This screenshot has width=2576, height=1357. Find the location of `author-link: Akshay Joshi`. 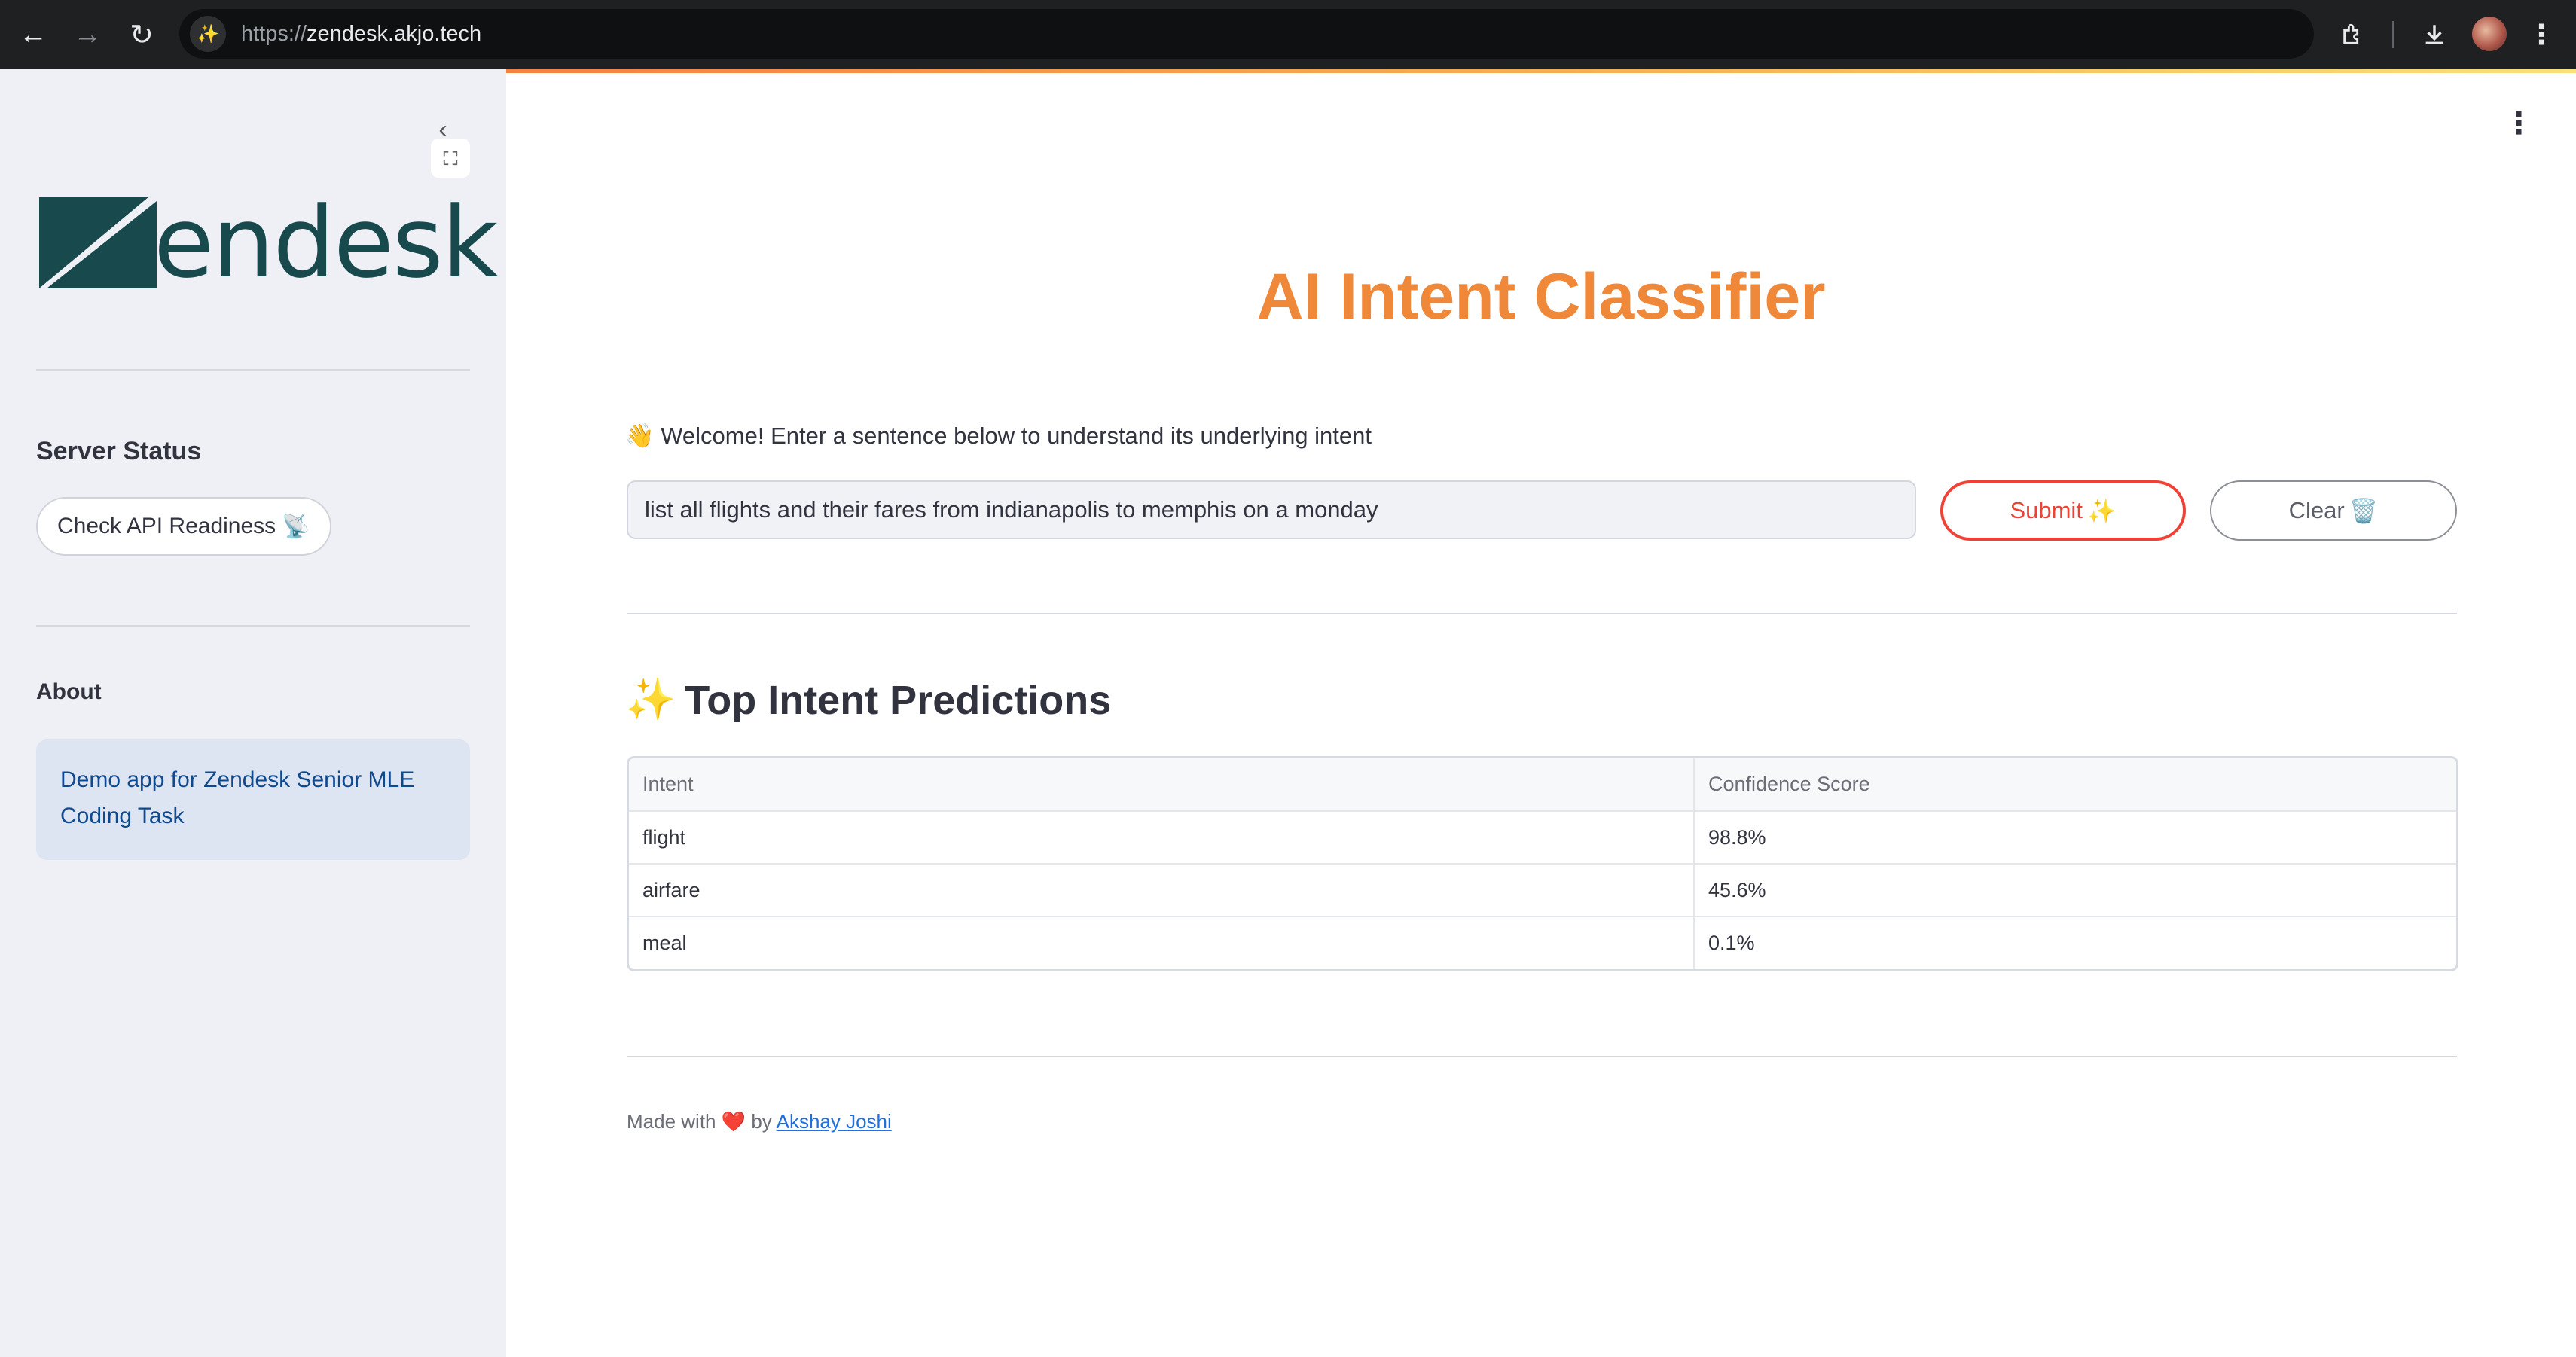

author-link: Akshay Joshi is located at coordinates (835, 1121).